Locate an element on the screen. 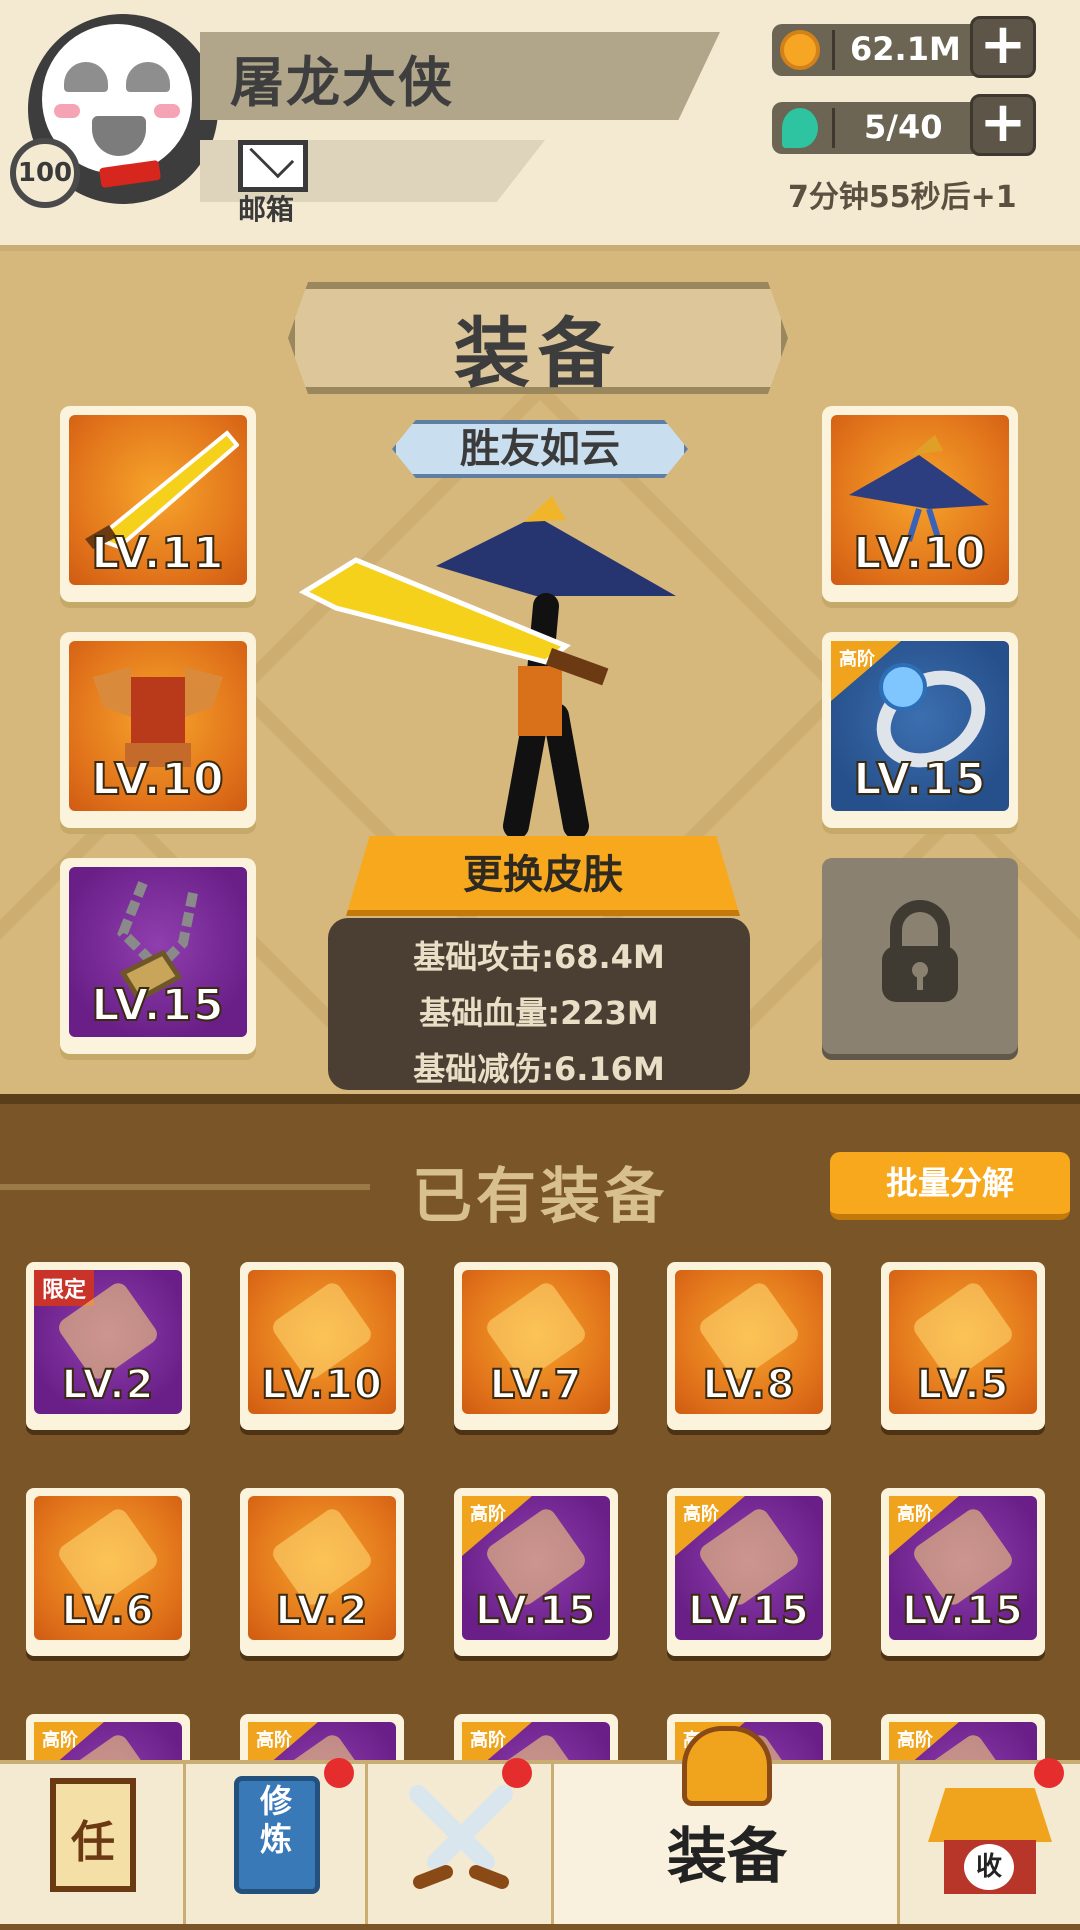  avatar-scarf is located at coordinates (130, 174).